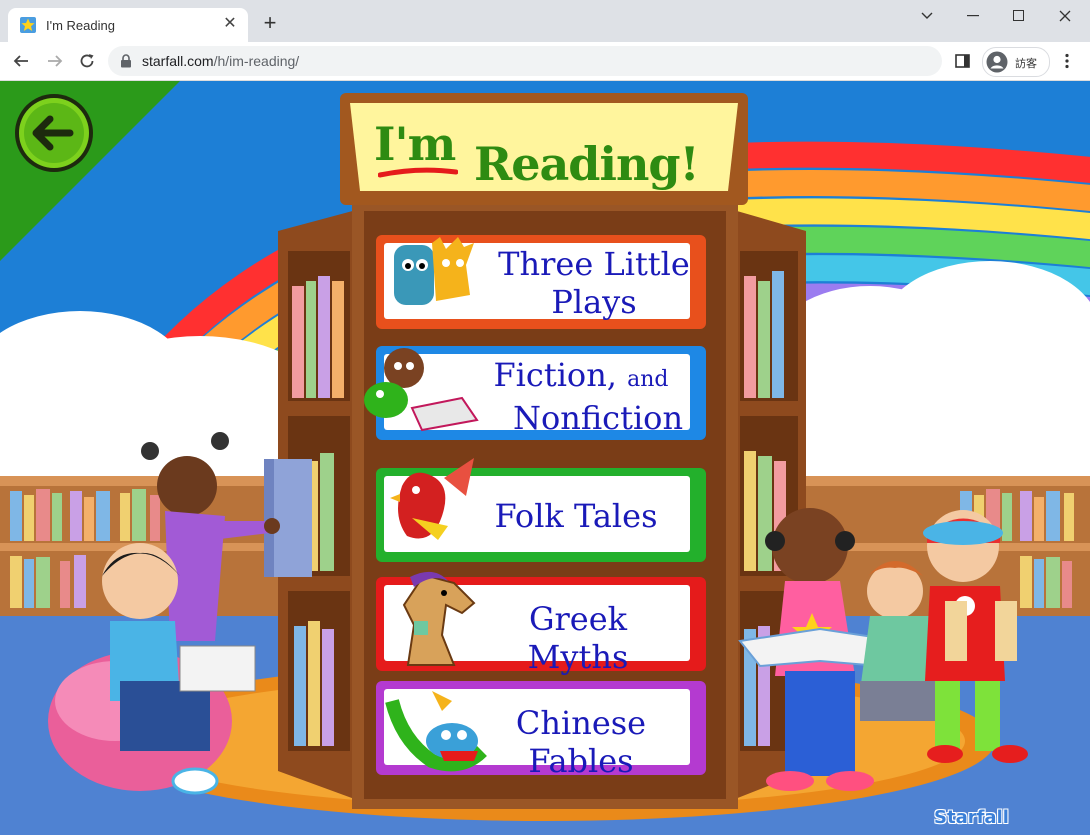 The image size is (1090, 835). What do you see at coordinates (578, 638) in the screenshot?
I see `book-title: Greek Myths` at bounding box center [578, 638].